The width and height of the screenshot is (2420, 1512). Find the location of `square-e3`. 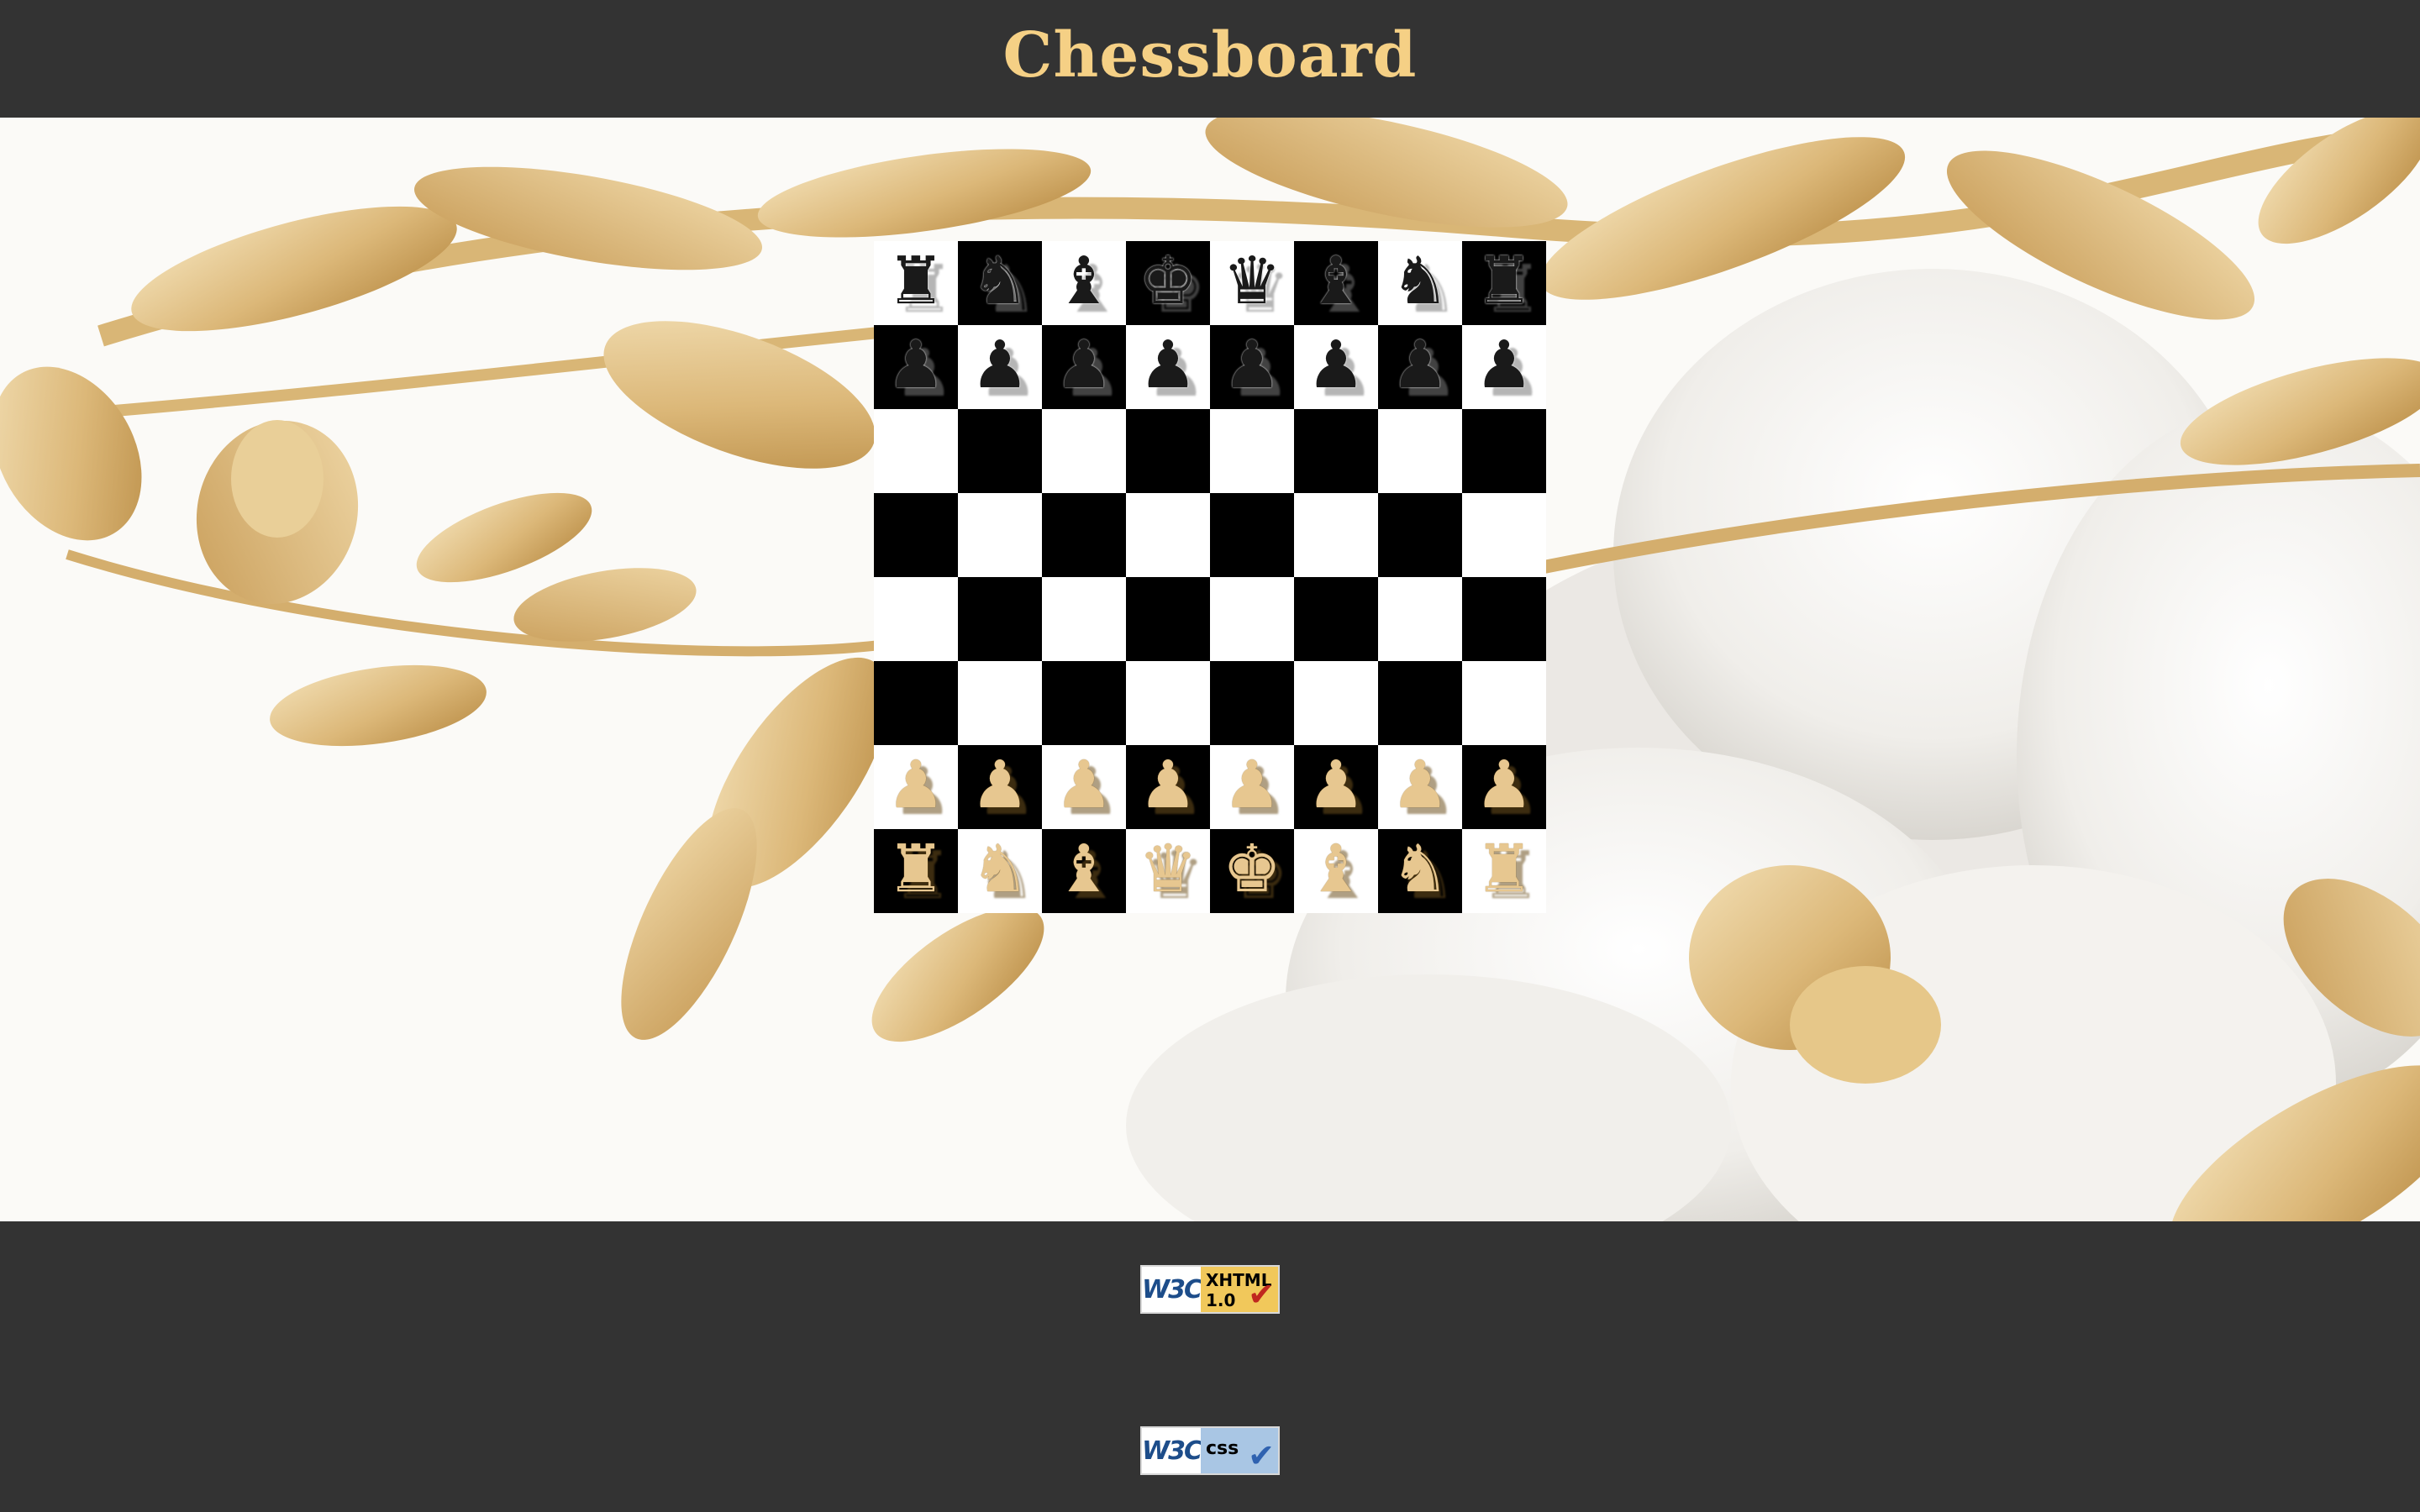

square-e3 is located at coordinates (1252, 703).